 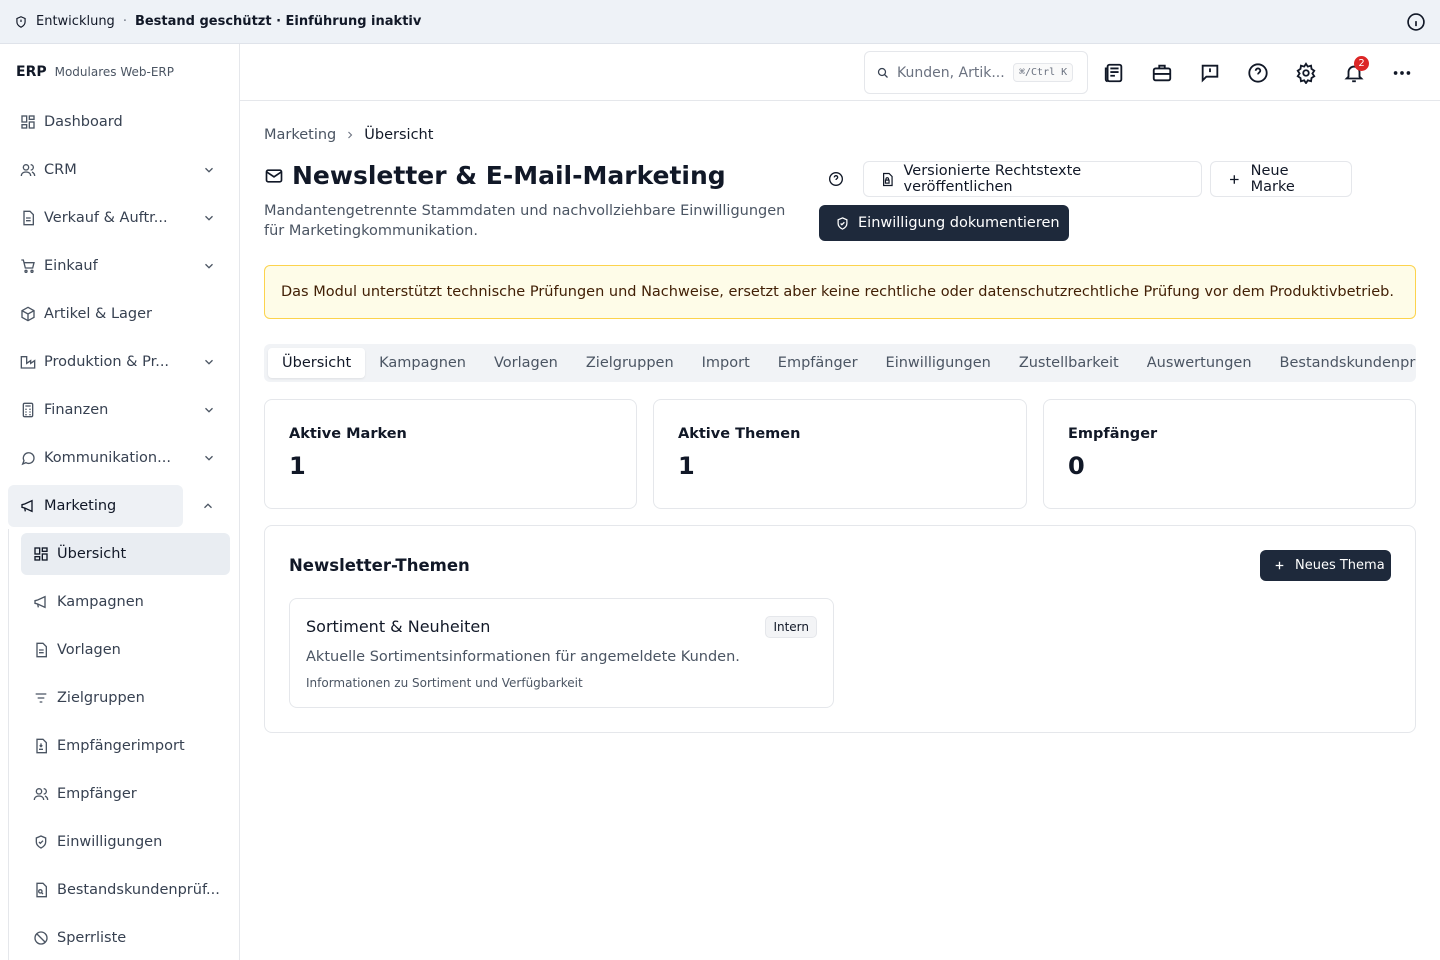 I want to click on brand-logo: ERP, so click(x=31, y=72).